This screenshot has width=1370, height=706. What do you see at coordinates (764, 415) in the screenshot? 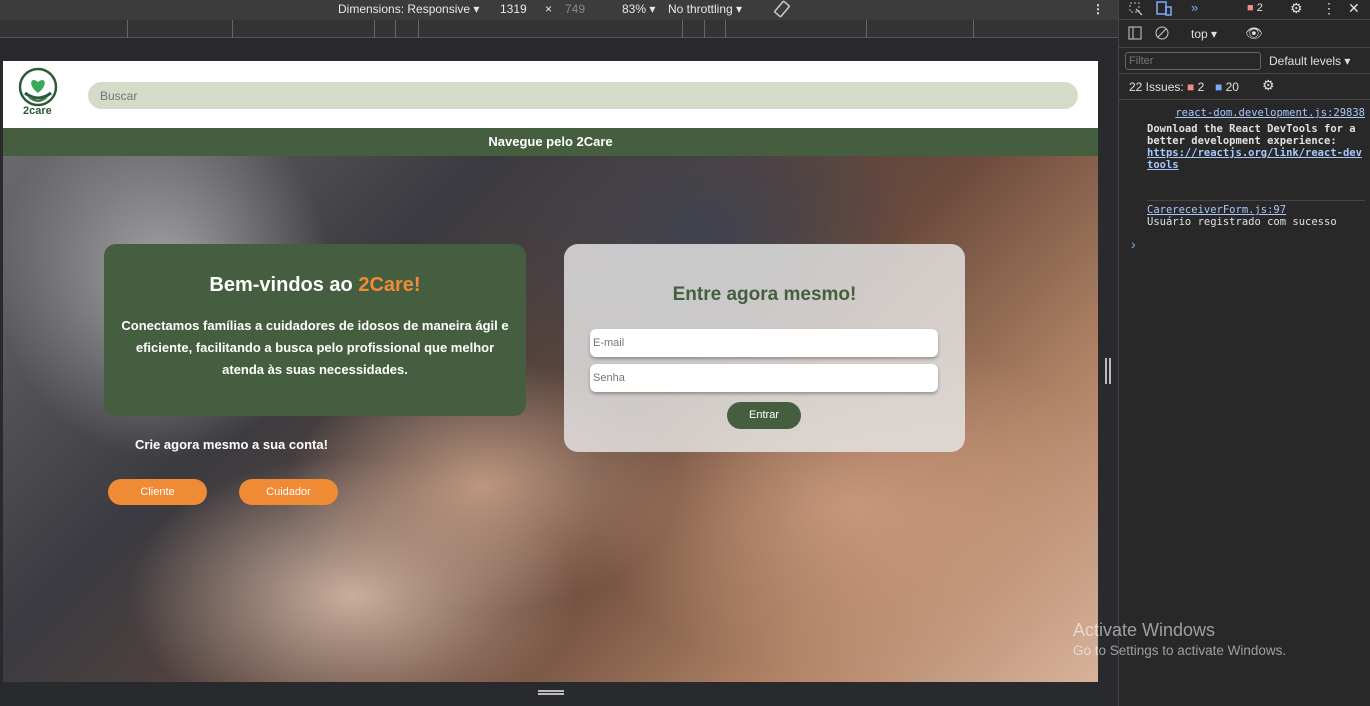
I see `login-button: Entrar` at bounding box center [764, 415].